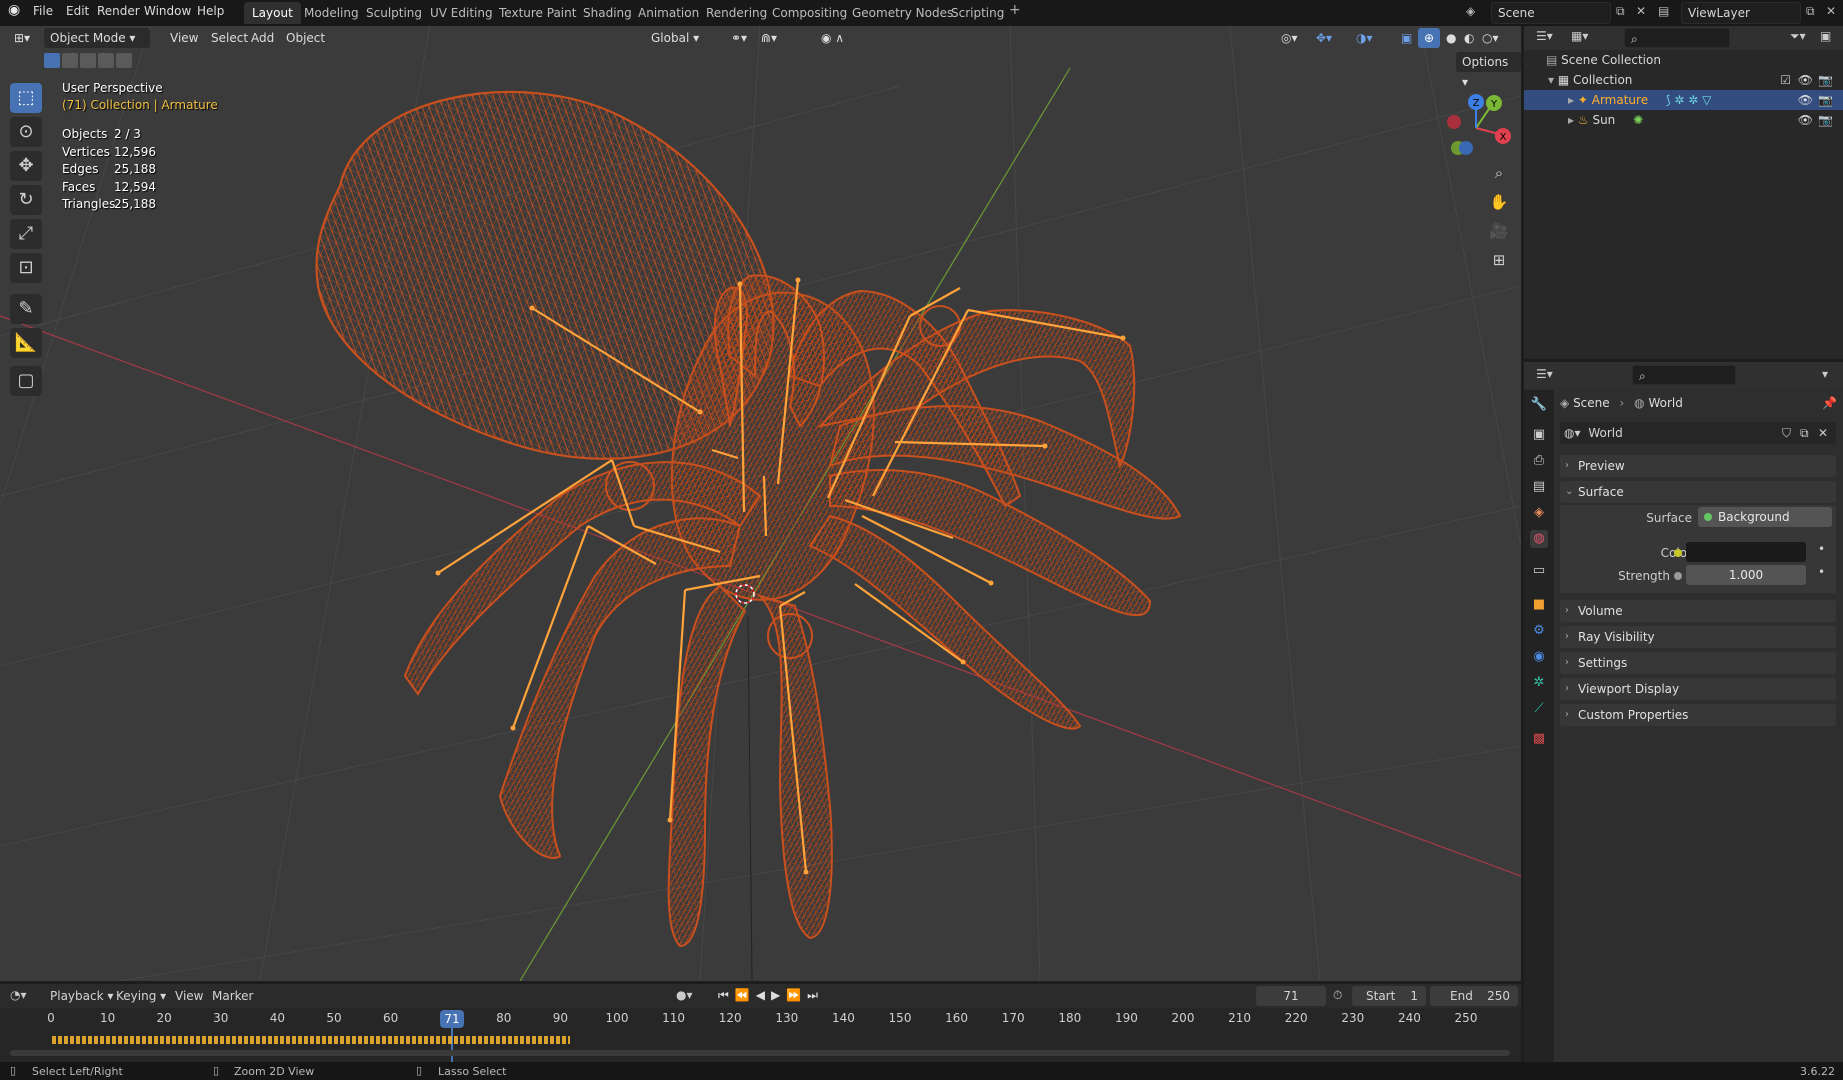 Image resolution: width=1843 pixels, height=1080 pixels. What do you see at coordinates (26, 200) in the screenshot?
I see `rotate-tool-icon: ↻` at bounding box center [26, 200].